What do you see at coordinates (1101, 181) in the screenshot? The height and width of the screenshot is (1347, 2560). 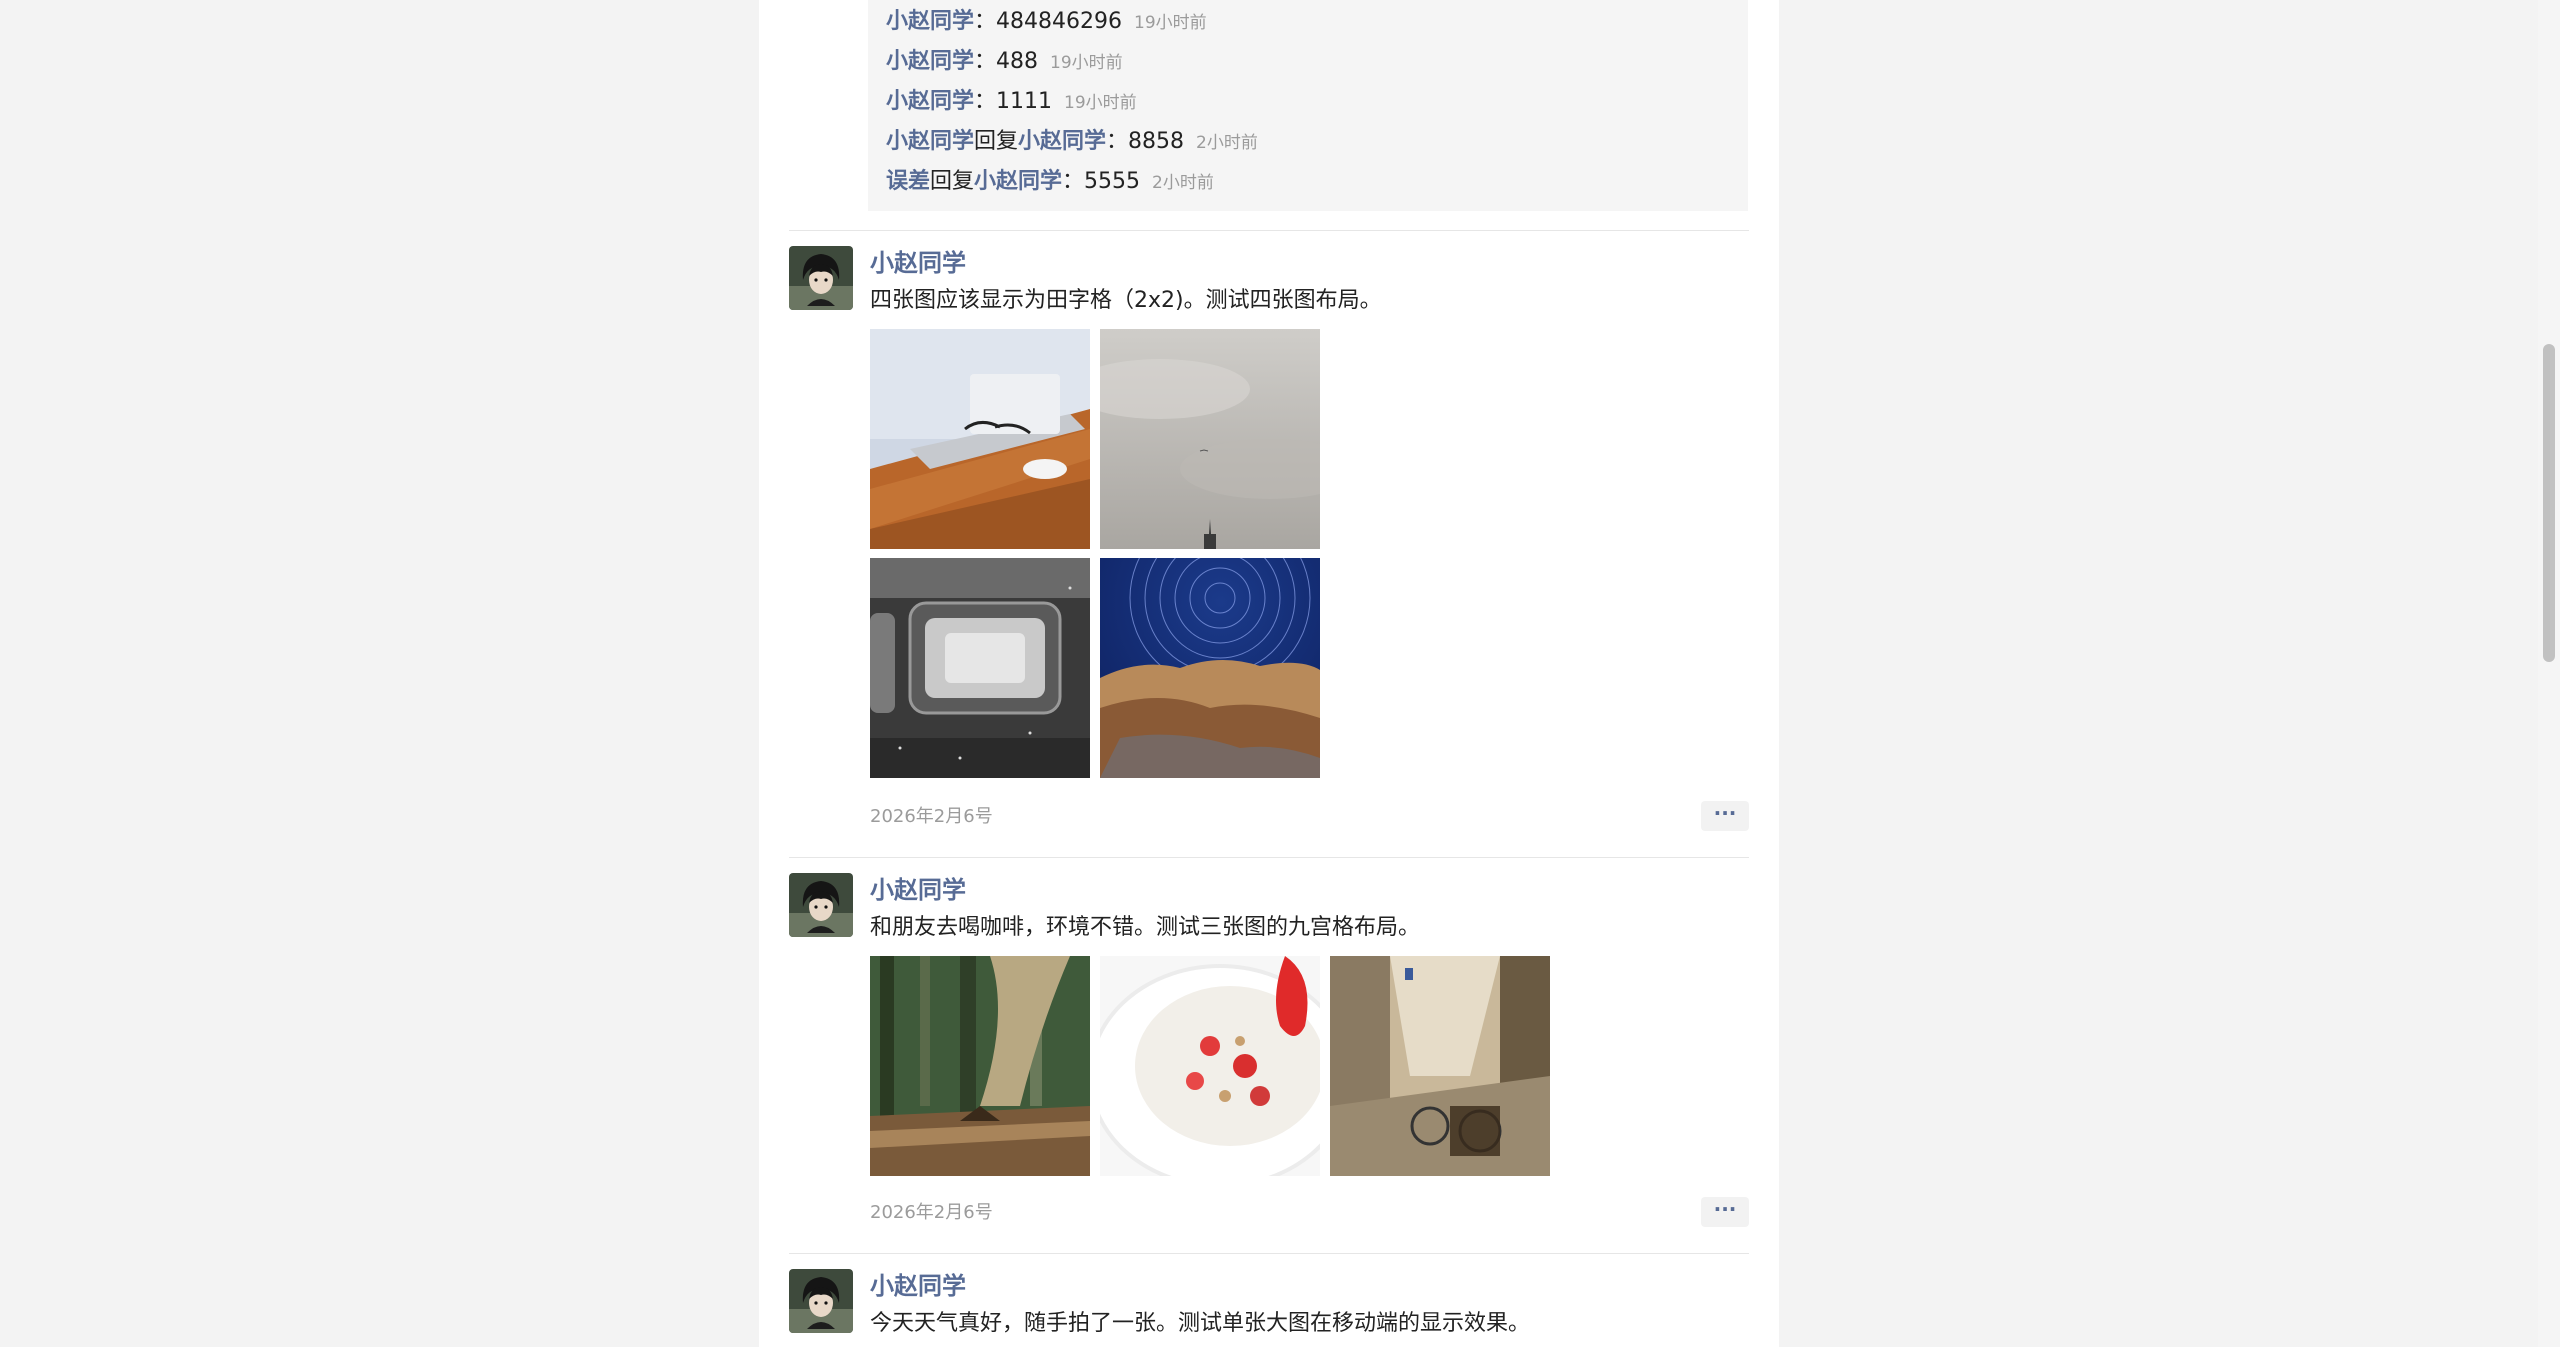 I see `comment-text: ：5555` at bounding box center [1101, 181].